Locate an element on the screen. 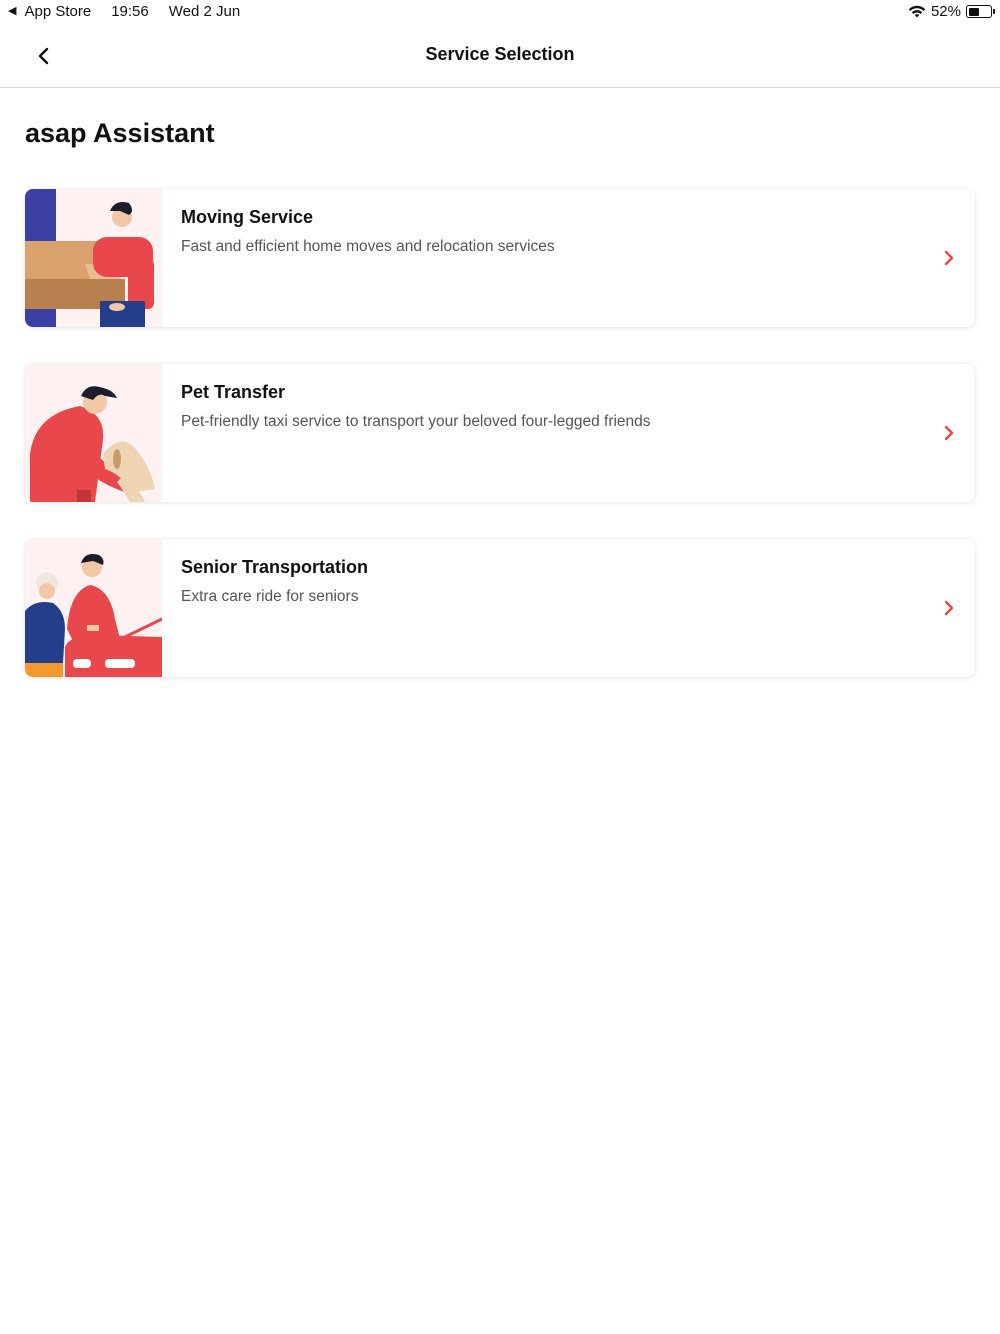 Image resolution: width=1000 pixels, height=1334 pixels. service-title: Senior Transportation is located at coordinates (275, 567).